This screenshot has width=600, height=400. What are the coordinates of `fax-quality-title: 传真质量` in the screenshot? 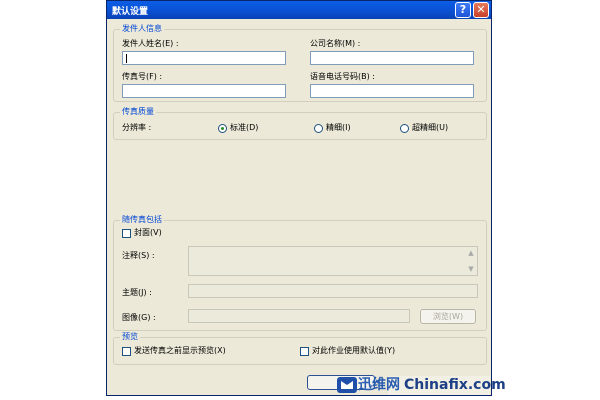 It's located at (138, 112).